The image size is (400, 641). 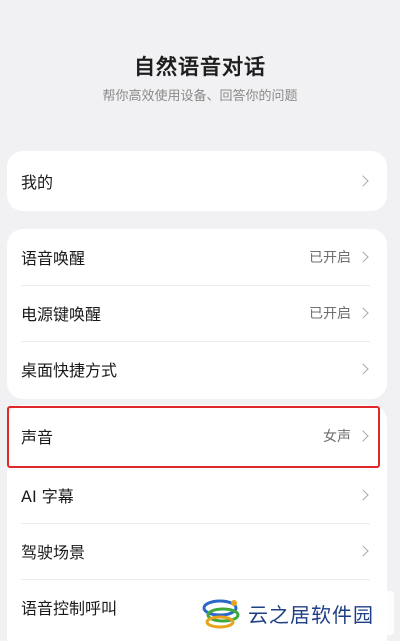 I want to click on settings-item-voice-wake: 语音唤醒 已开启, so click(x=197, y=257).